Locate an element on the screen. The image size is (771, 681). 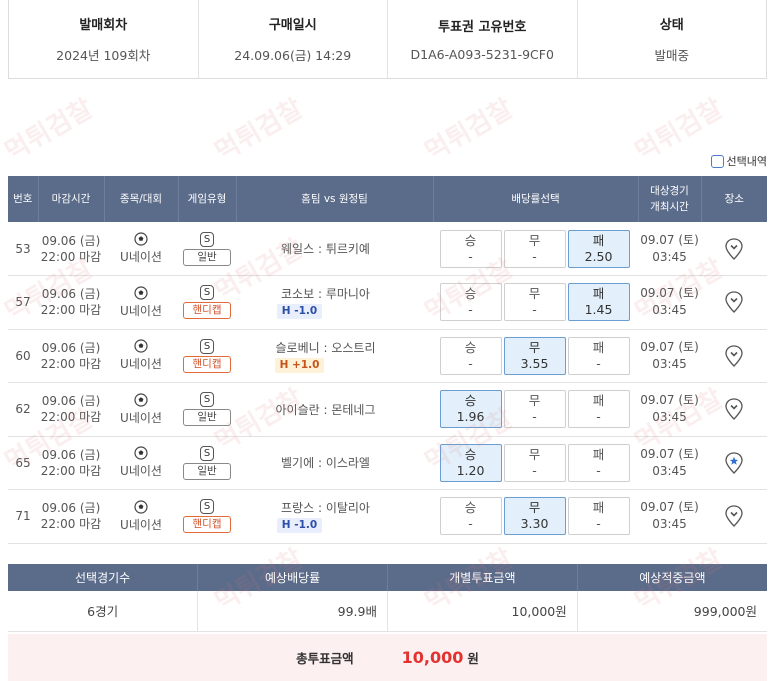
ticket-id-label: 투표권 고유번호 is located at coordinates (482, 27).